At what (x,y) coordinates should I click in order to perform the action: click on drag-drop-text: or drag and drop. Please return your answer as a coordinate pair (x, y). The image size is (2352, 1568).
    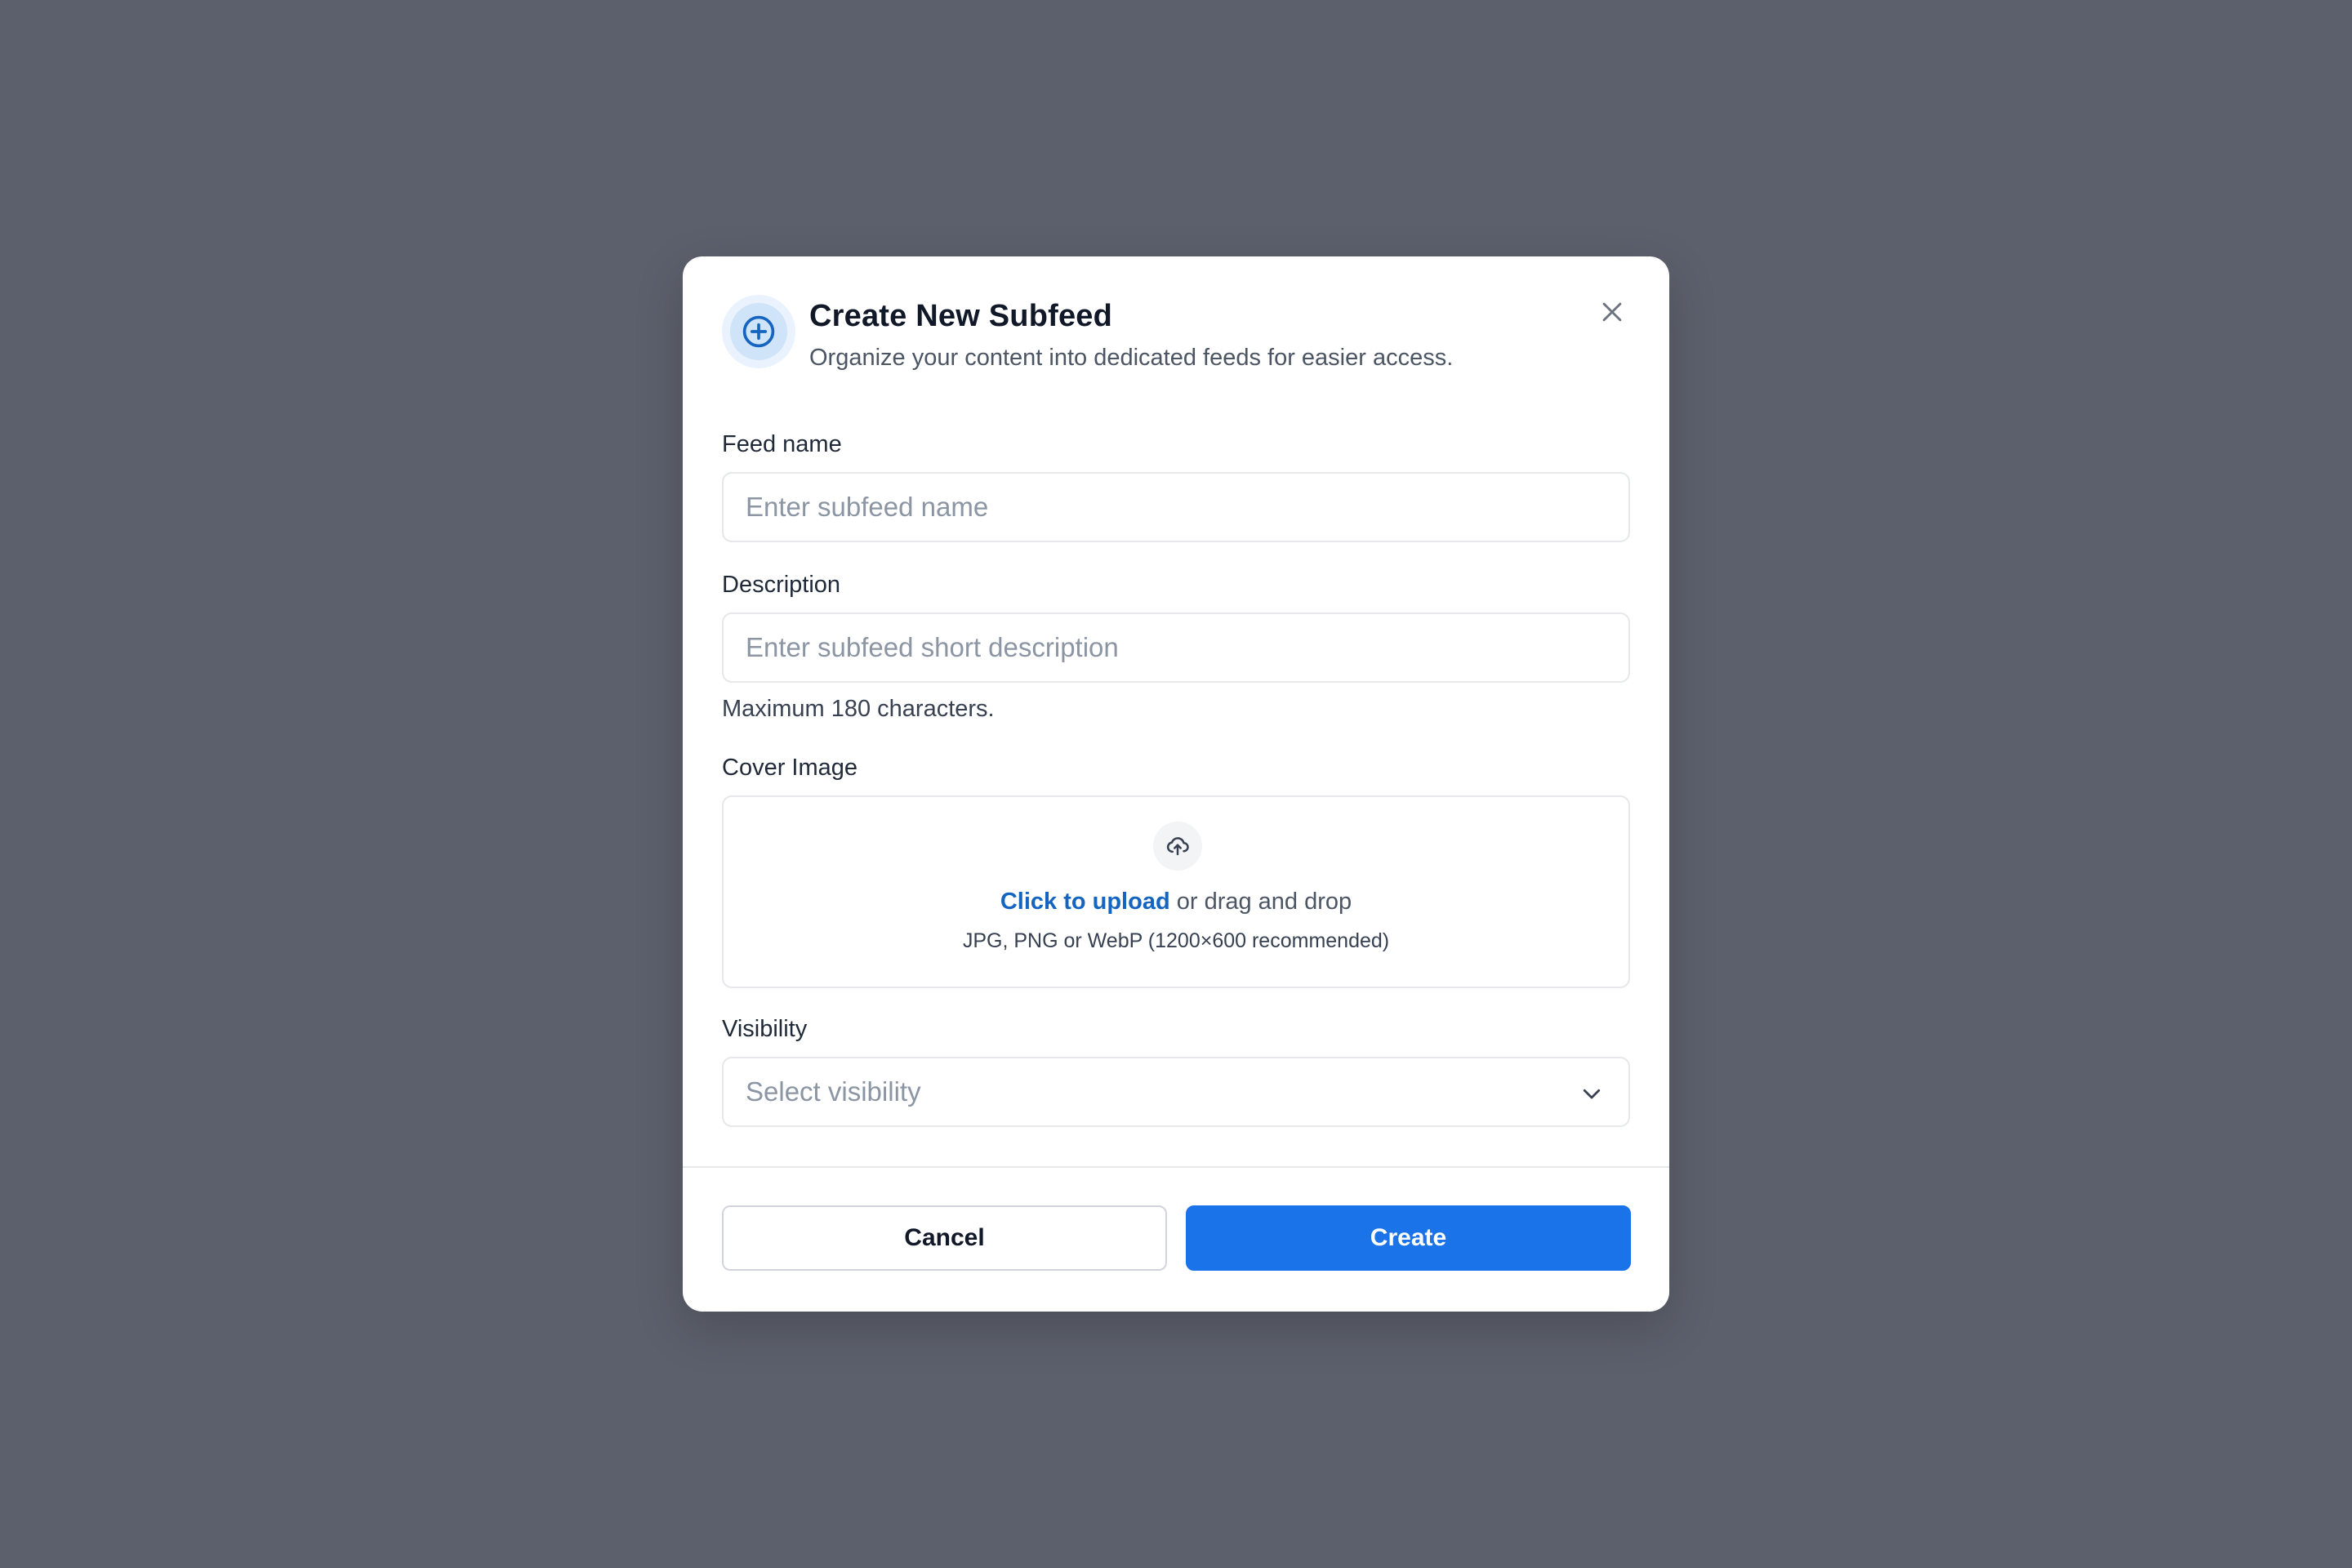
    Looking at the image, I should click on (1260, 902).